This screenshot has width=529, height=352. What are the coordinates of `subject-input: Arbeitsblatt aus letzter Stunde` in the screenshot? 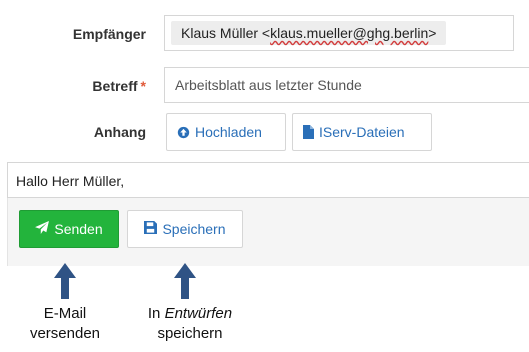 It's located at (346, 85).